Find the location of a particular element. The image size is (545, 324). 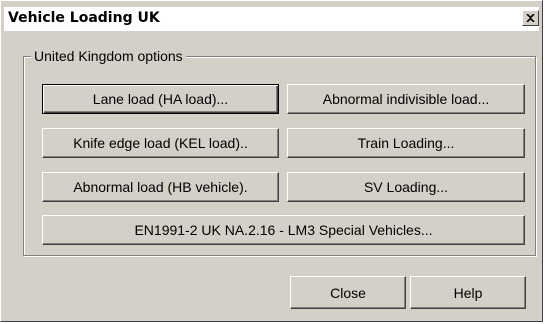

groupbox-label: United Kingdom options is located at coordinates (108, 56).